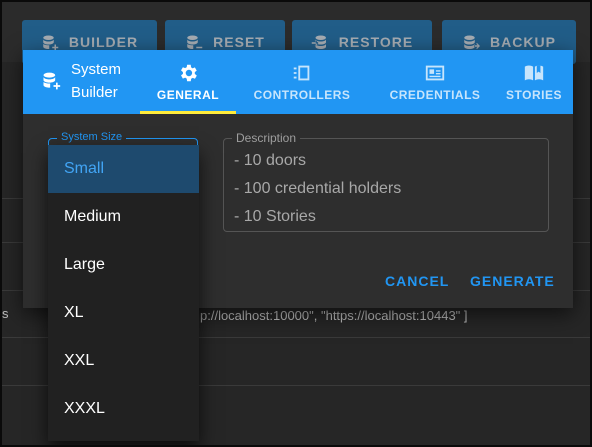 This screenshot has height=447, width=592. I want to click on builder-button-label: BUILDER, so click(103, 42).